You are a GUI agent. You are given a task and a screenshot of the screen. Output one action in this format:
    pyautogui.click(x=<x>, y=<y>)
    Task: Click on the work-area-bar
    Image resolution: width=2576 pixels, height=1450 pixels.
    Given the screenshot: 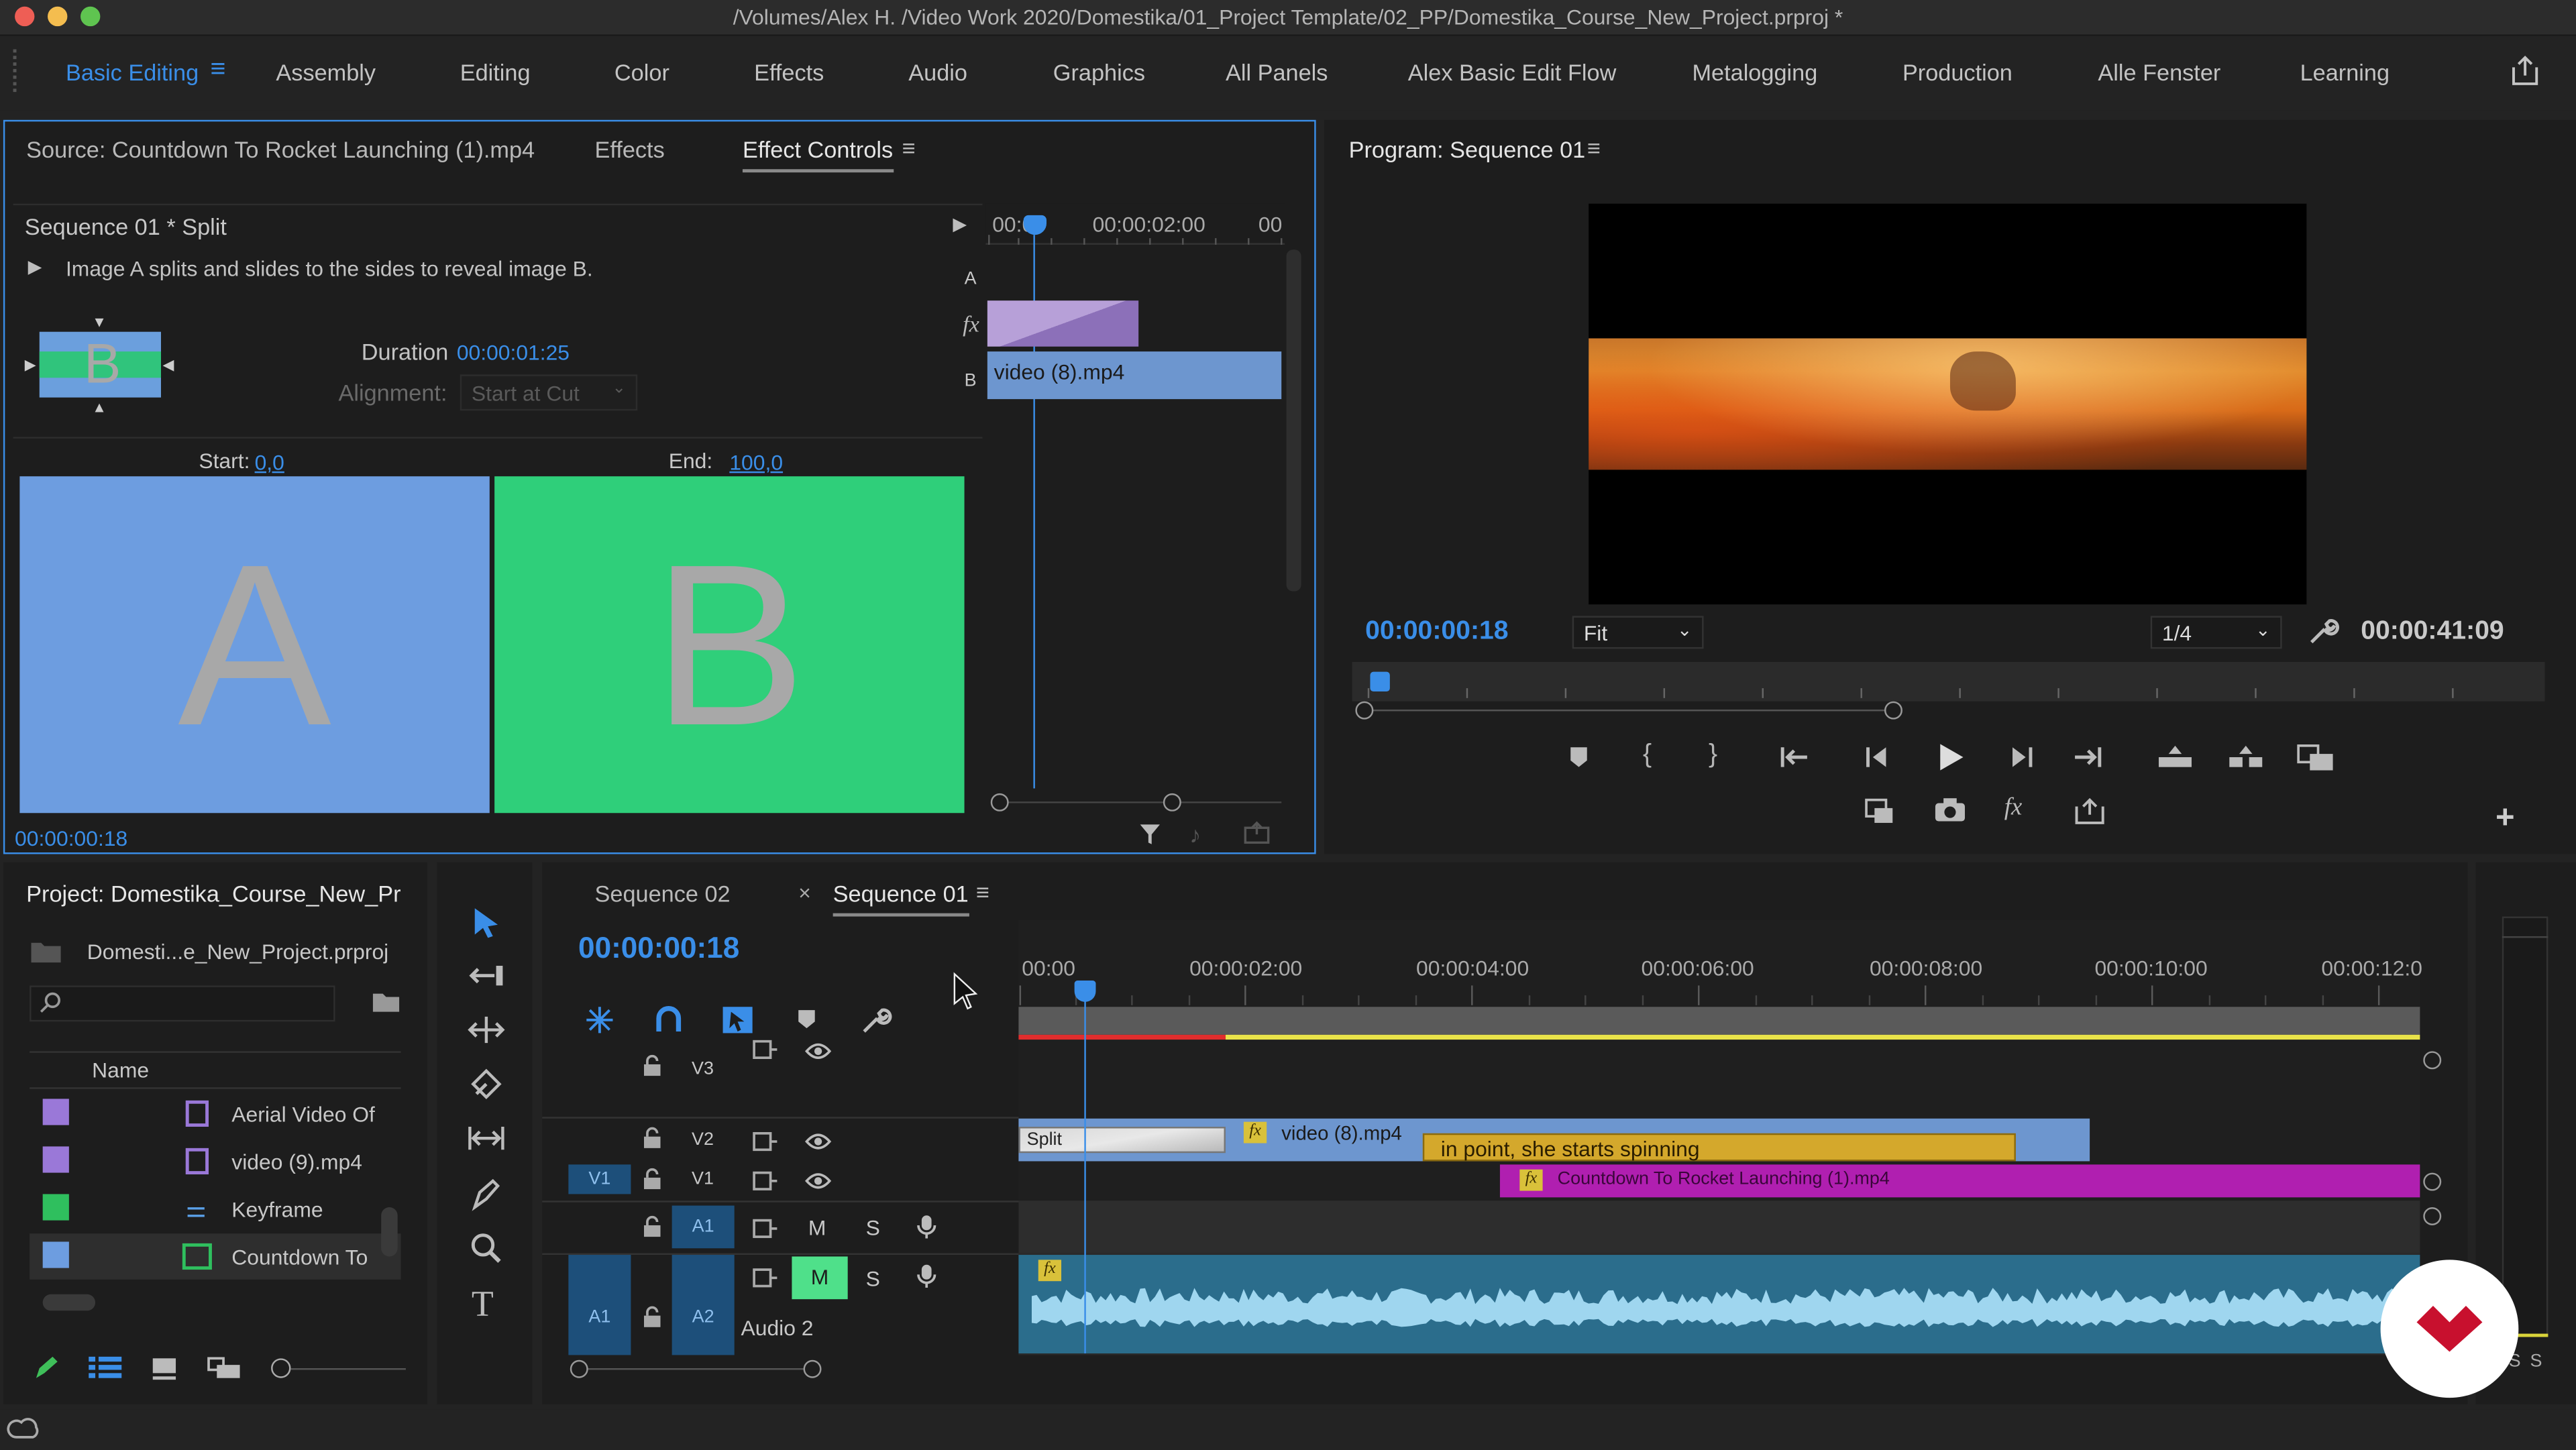 What is the action you would take?
    pyautogui.click(x=1719, y=1021)
    